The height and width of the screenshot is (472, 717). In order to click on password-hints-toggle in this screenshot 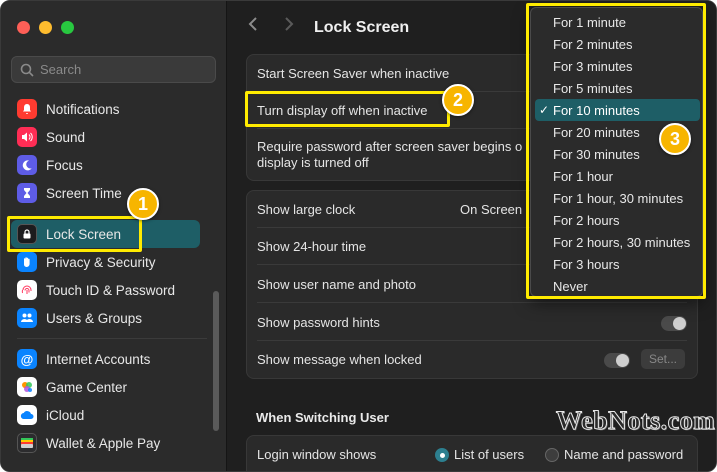, I will do `click(674, 323)`.